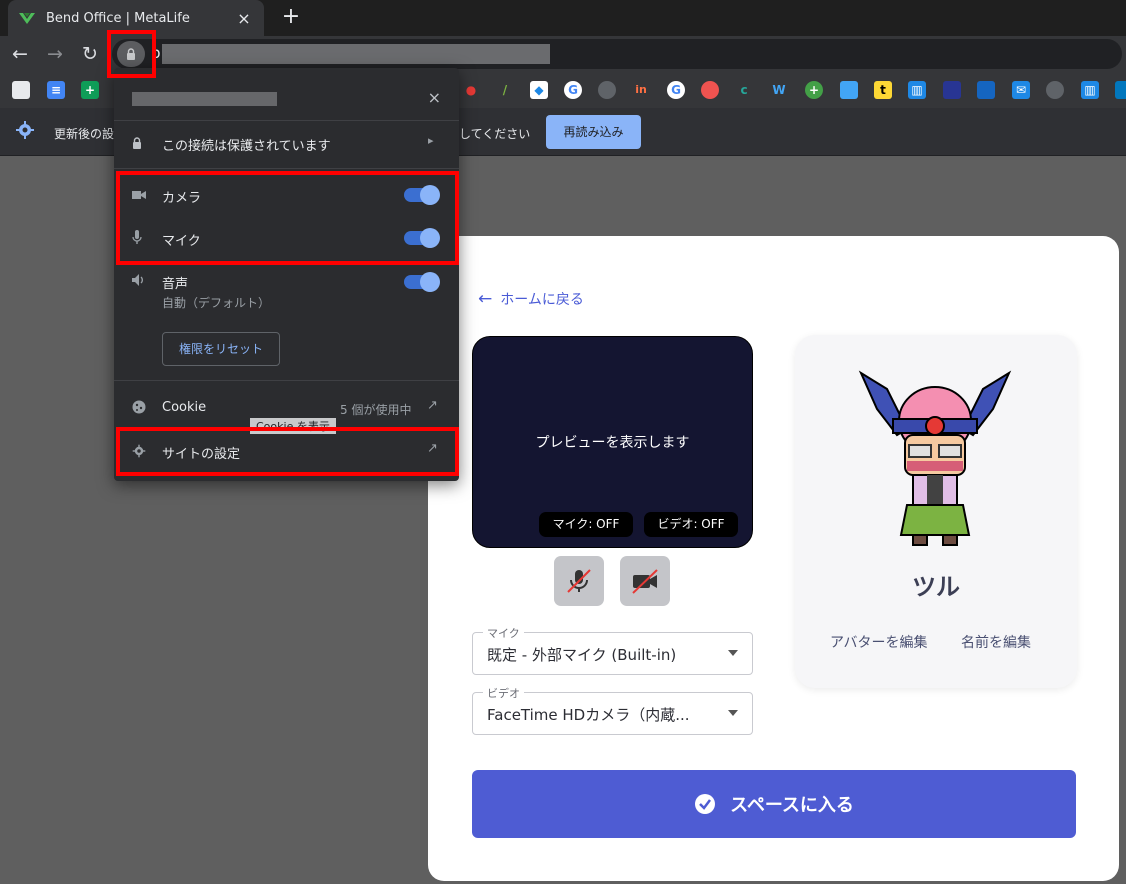 The image size is (1126, 884). Describe the element at coordinates (422, 195) in the screenshot. I see `camera-toggle` at that location.